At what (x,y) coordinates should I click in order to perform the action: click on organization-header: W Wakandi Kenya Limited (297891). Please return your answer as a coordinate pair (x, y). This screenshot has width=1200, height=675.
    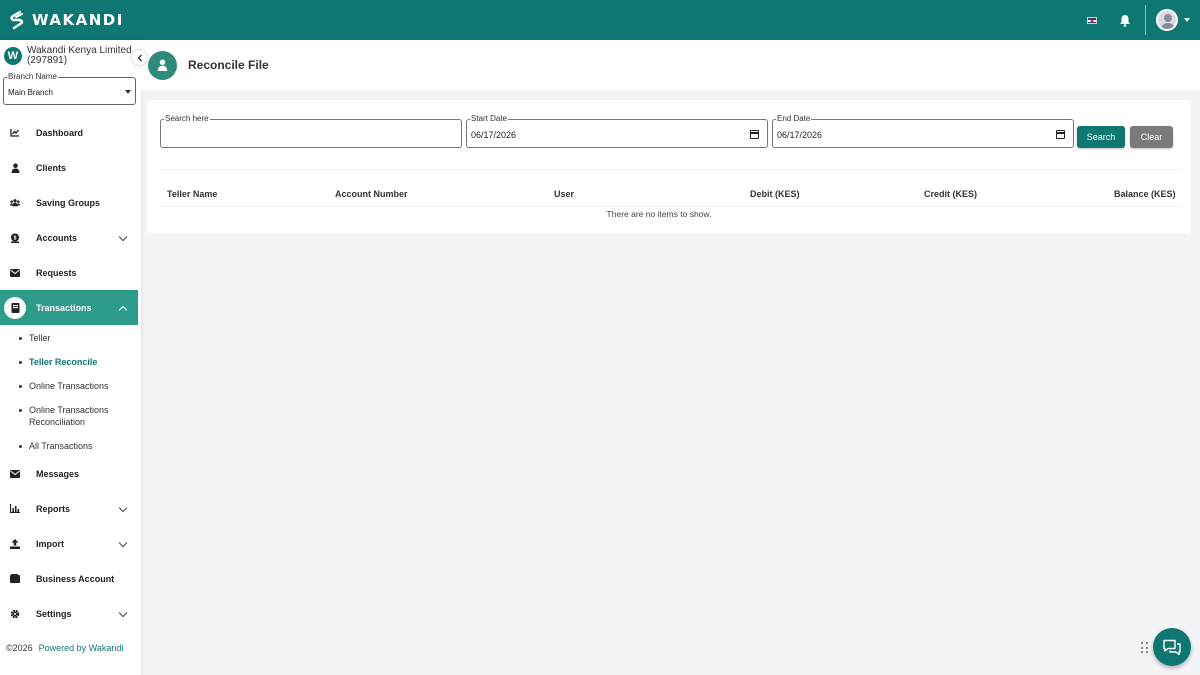
    Looking at the image, I should click on (70, 53).